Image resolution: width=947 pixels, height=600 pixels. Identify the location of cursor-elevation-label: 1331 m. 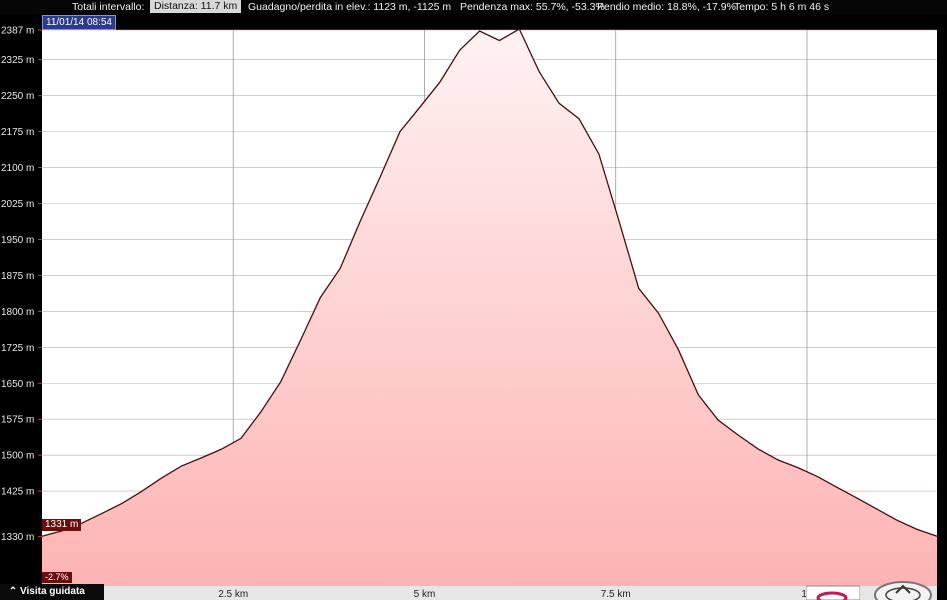
(62, 525).